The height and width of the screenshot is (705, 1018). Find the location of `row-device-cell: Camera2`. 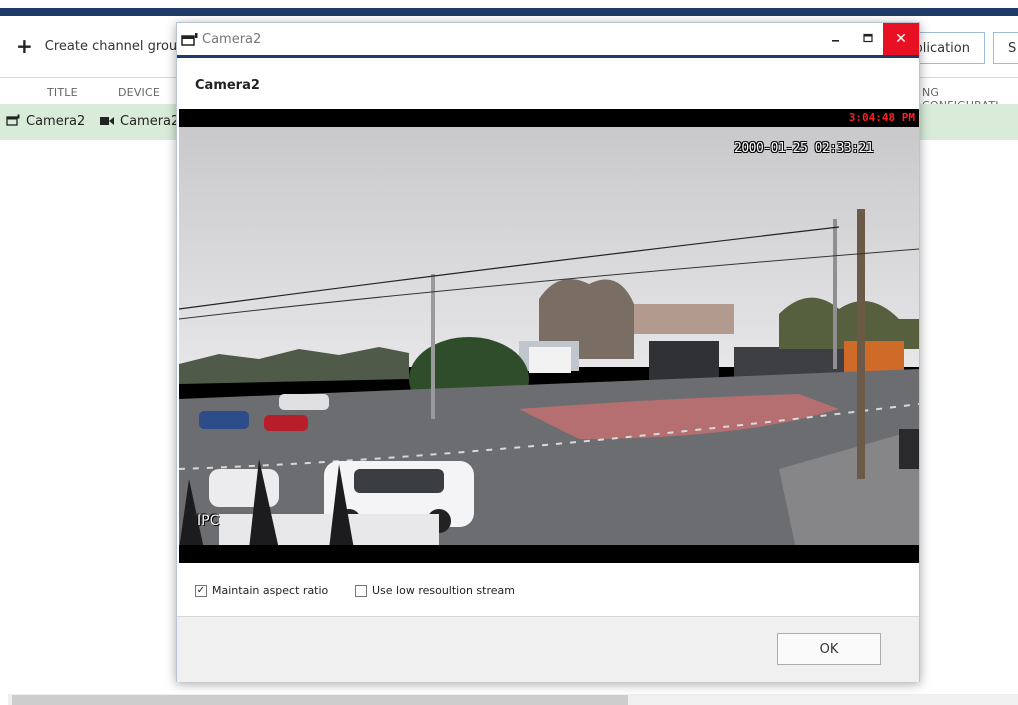

row-device-cell: Camera2 is located at coordinates (139, 121).